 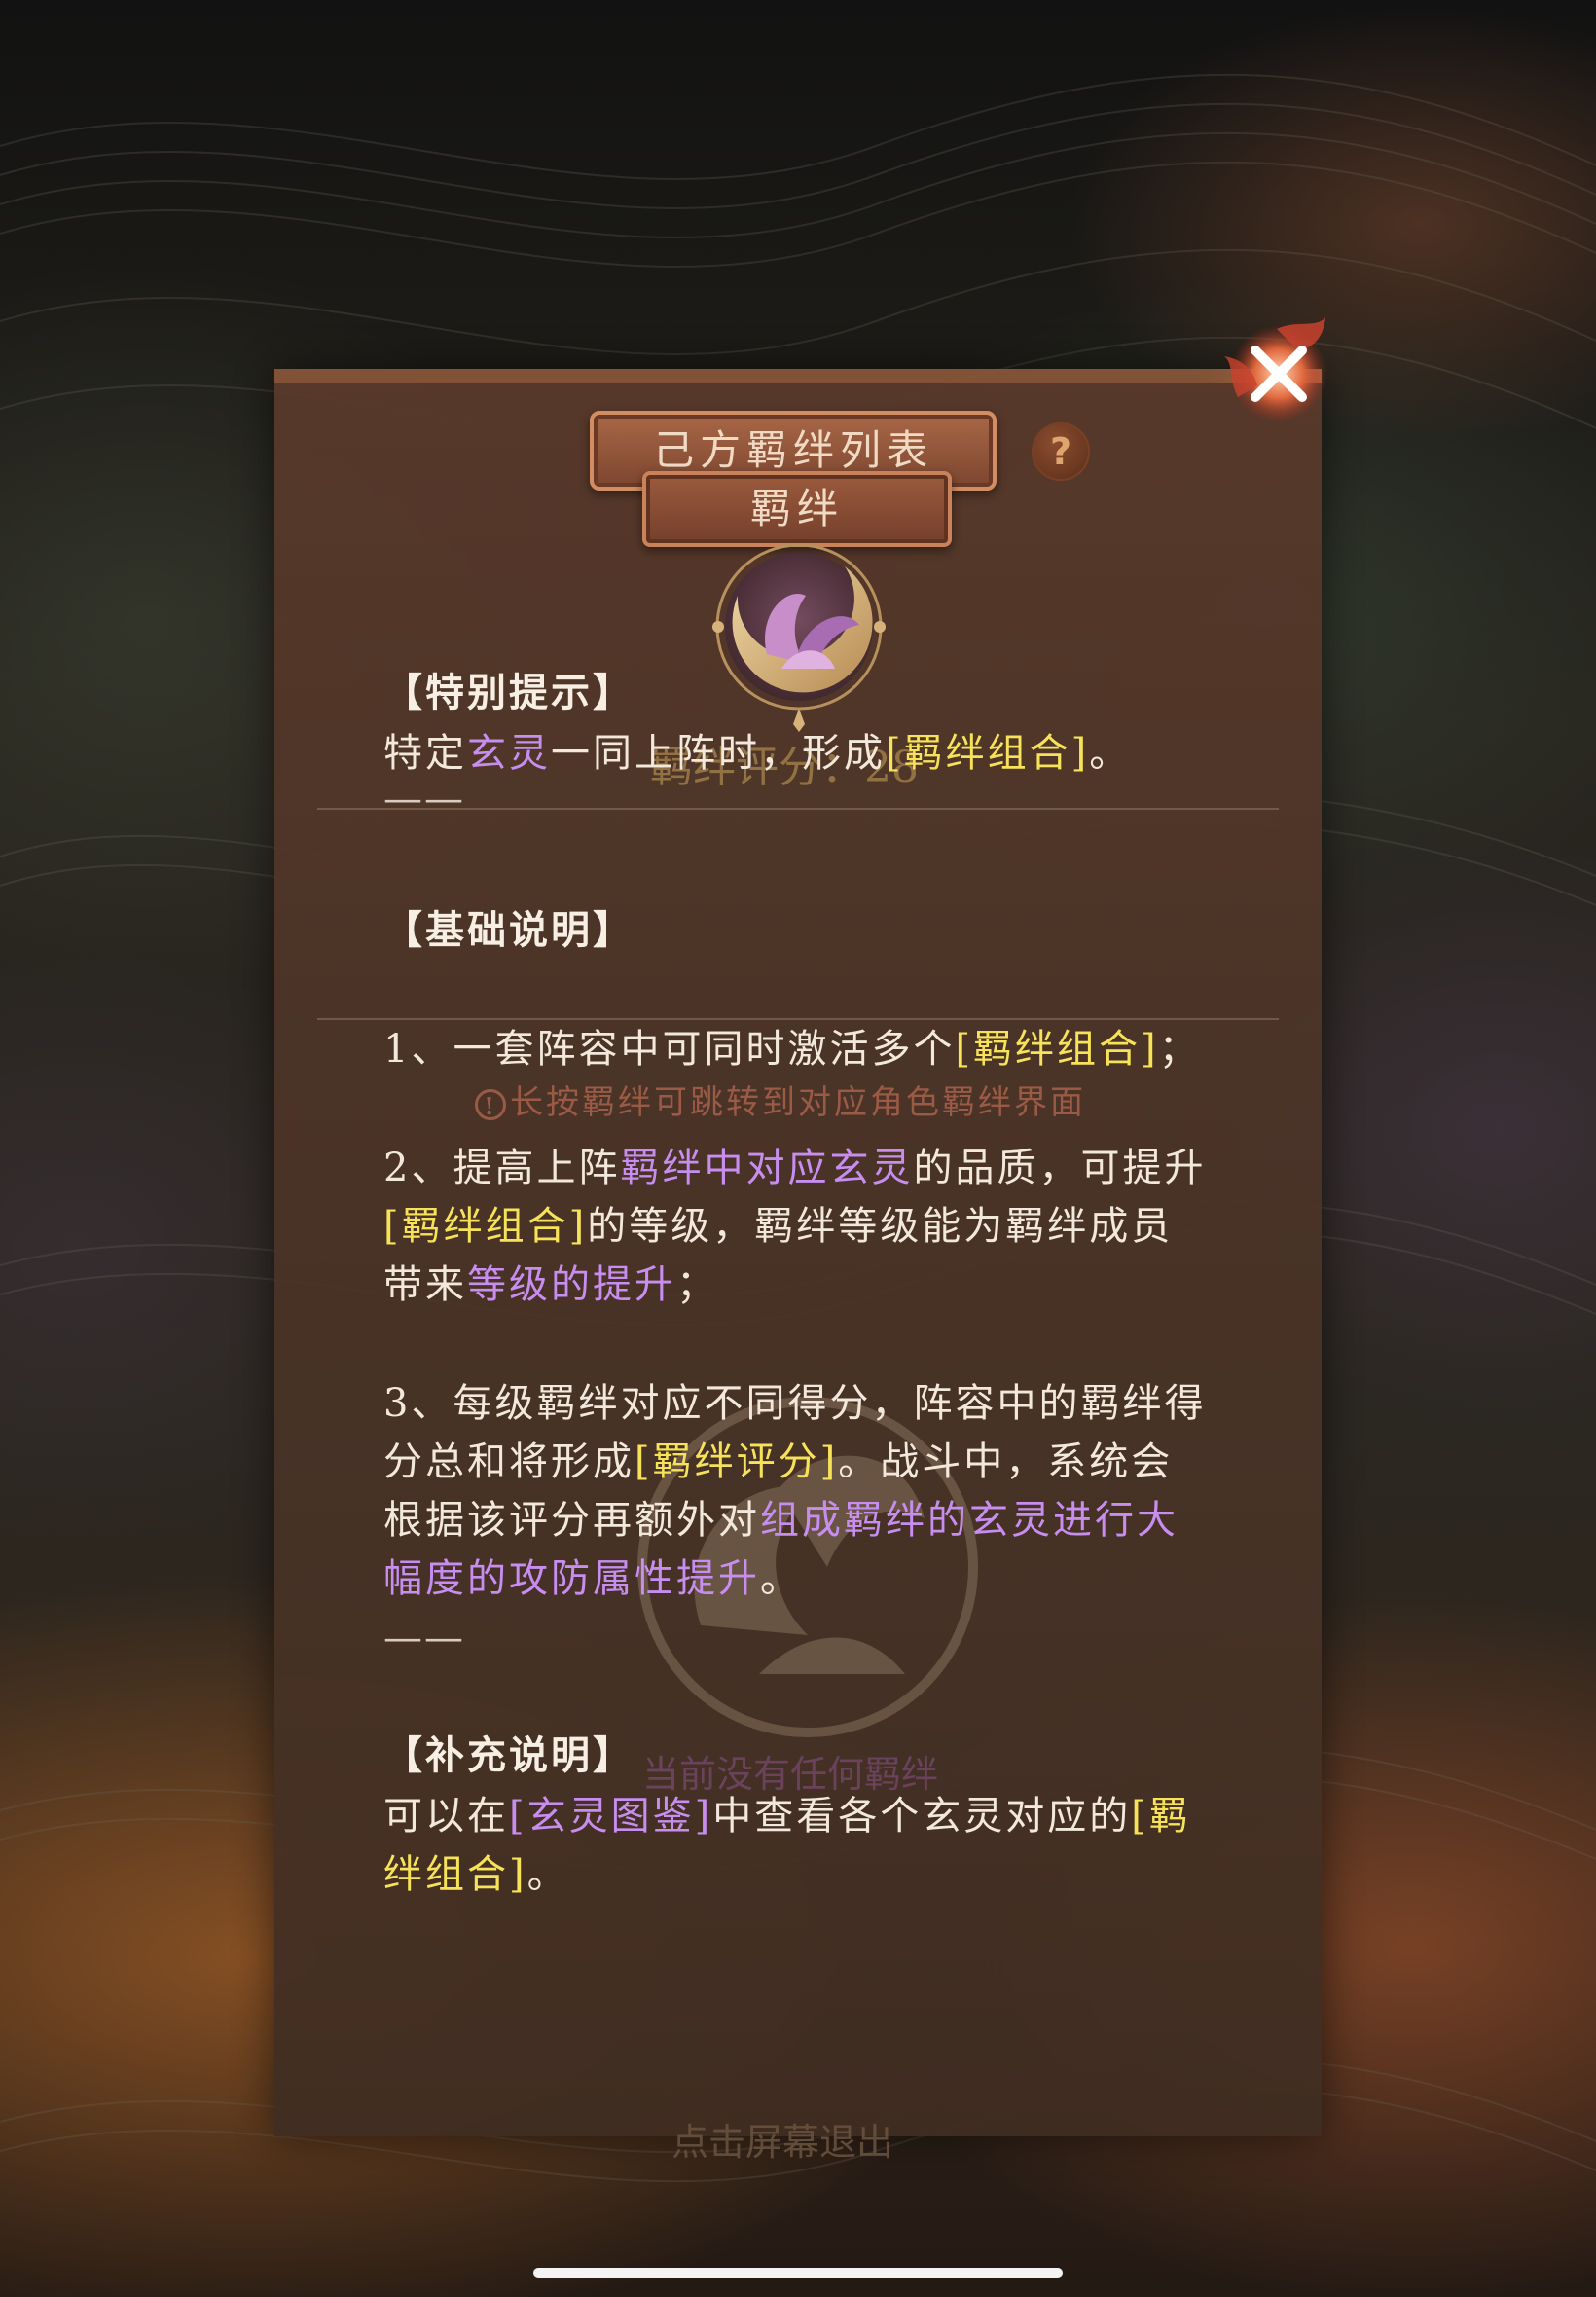 I want to click on basic-item-2-line-3: 带来等级的提升；, so click(x=550, y=1285).